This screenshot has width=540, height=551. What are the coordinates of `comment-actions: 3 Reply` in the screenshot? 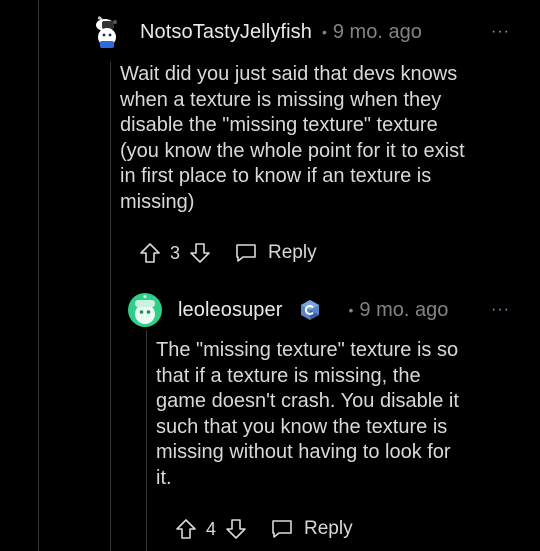 It's located at (300, 253).